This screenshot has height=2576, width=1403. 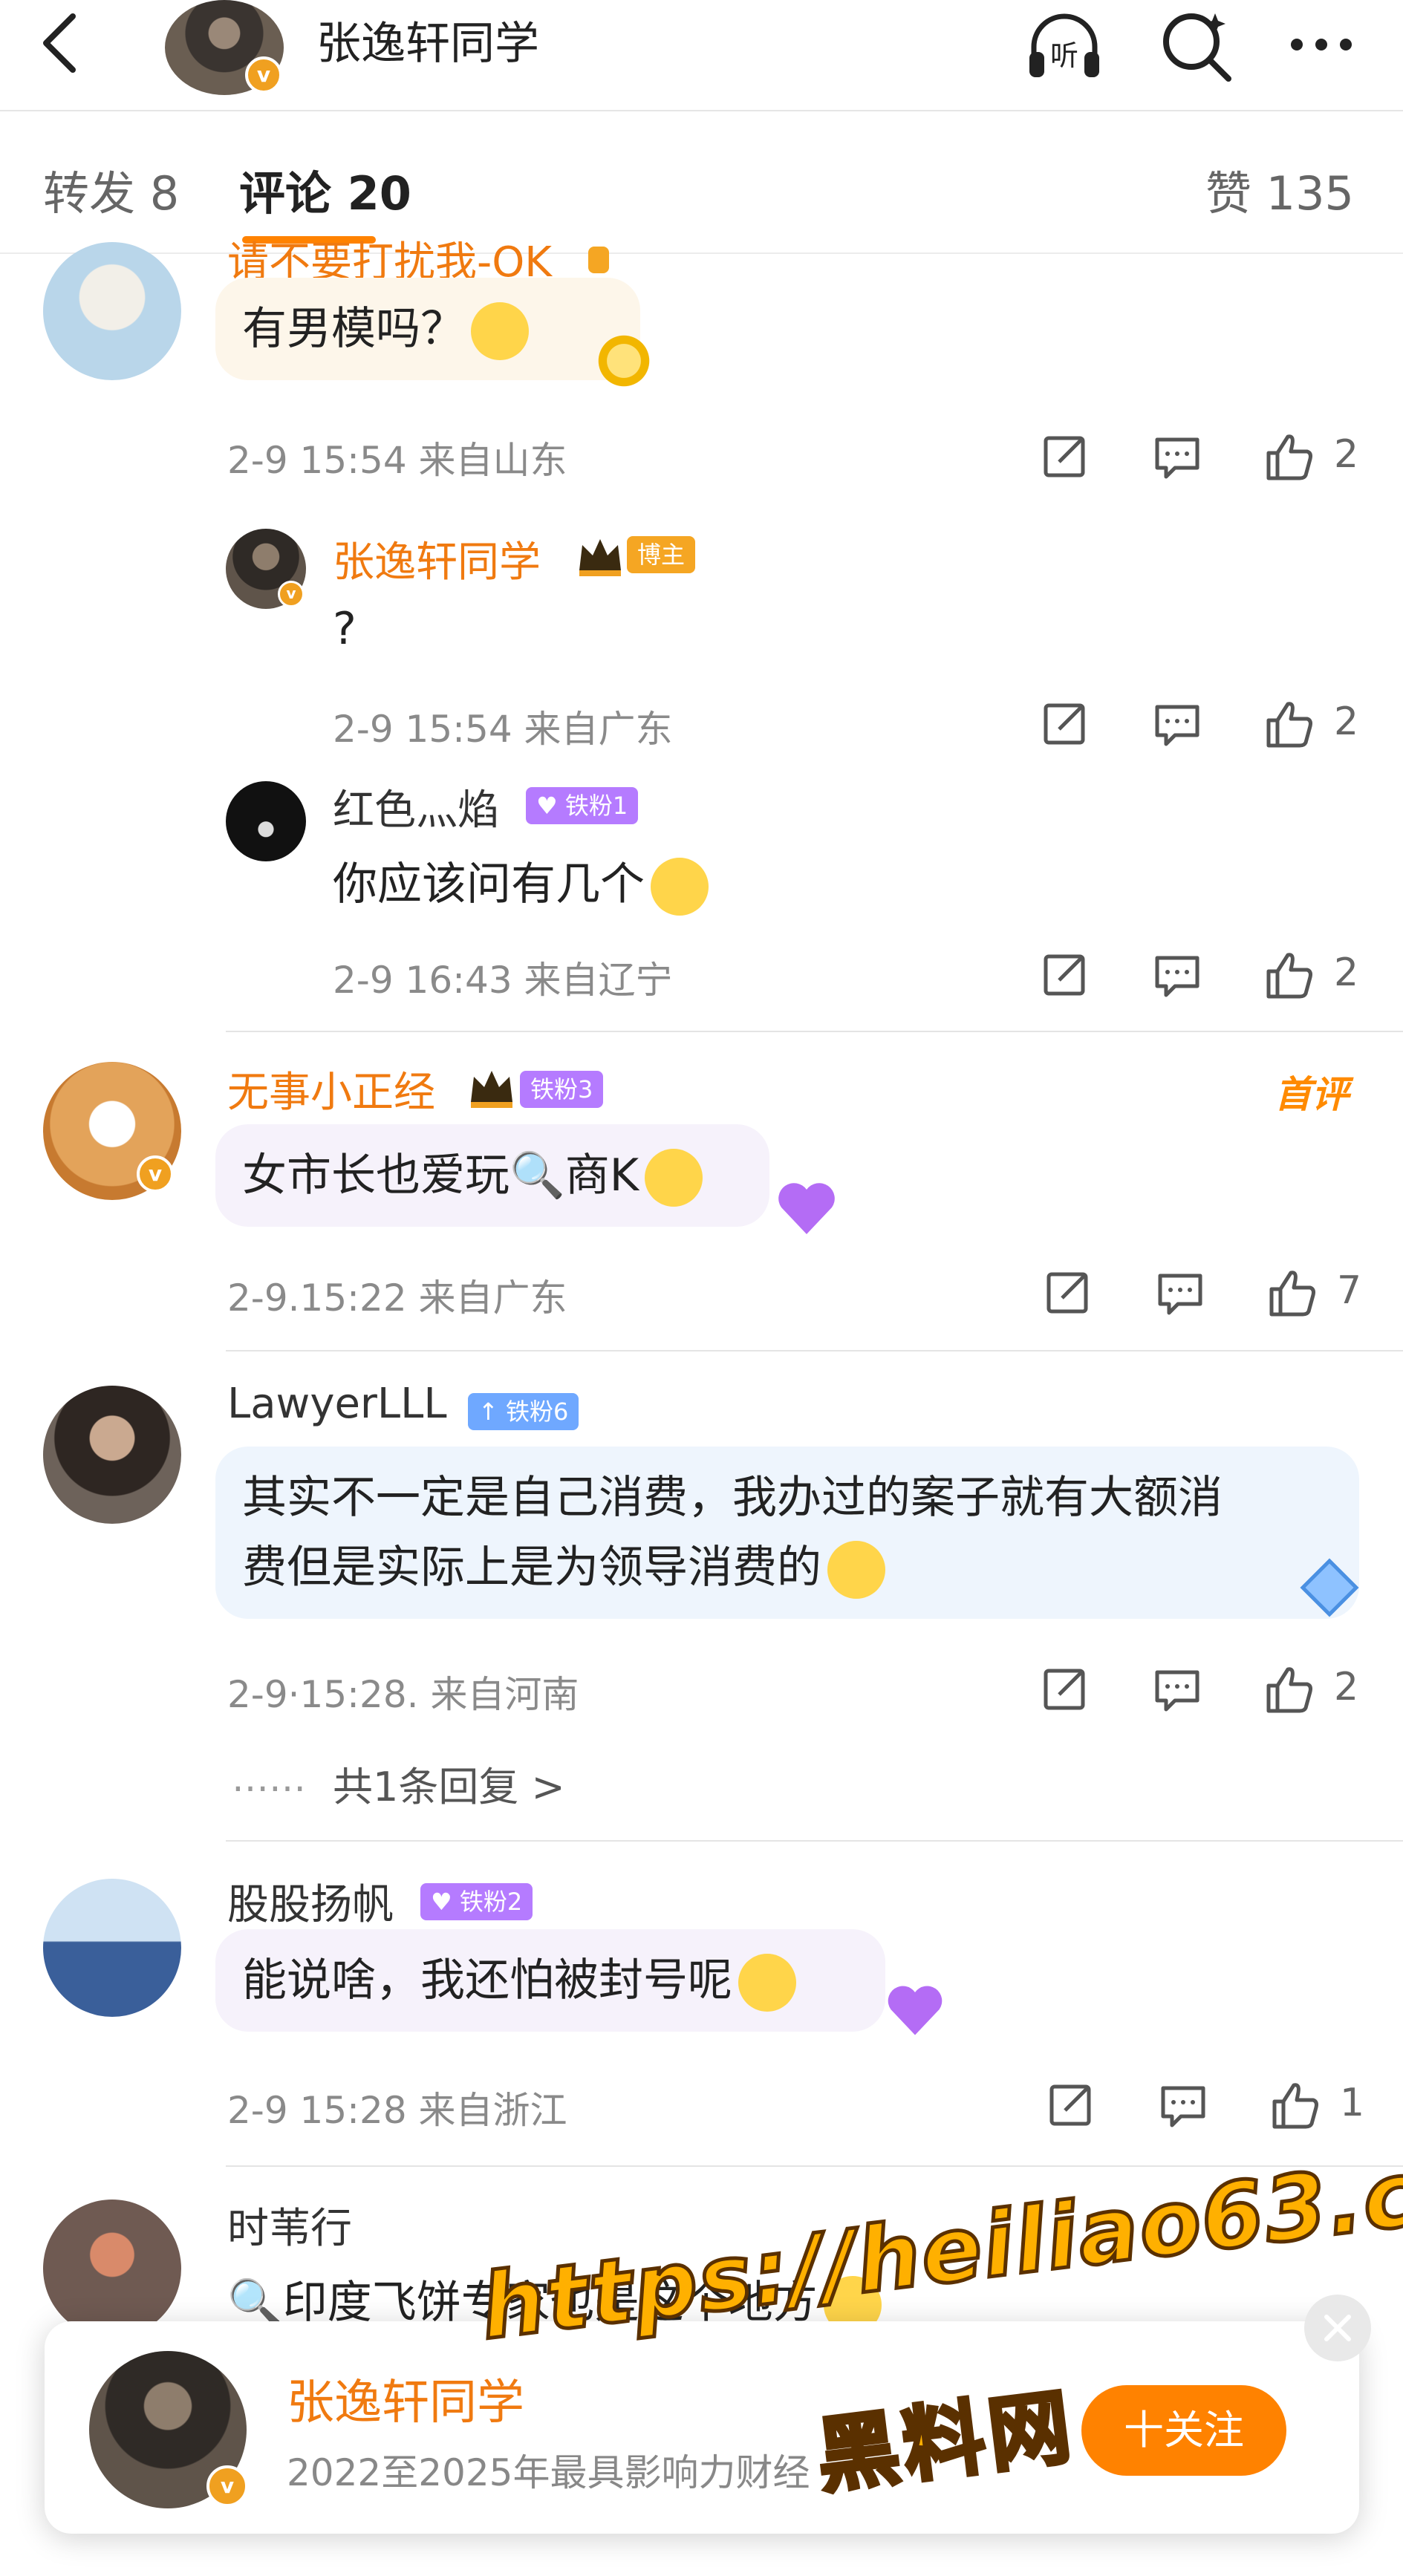 I want to click on fan-badge, so click(x=598, y=260).